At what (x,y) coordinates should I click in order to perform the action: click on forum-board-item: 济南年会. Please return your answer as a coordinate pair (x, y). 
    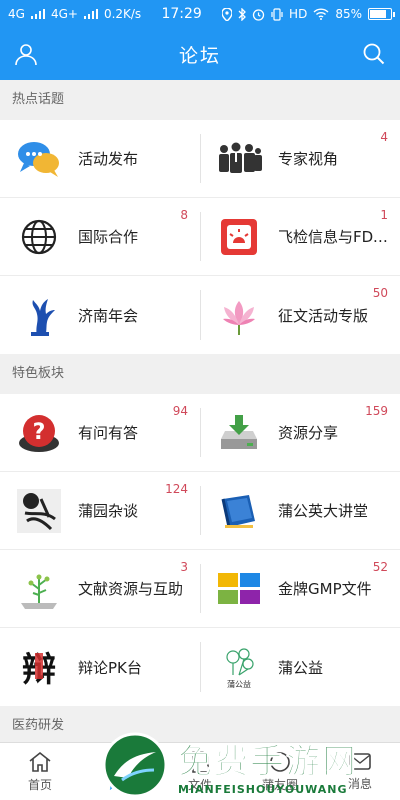
    Looking at the image, I should click on (100, 315).